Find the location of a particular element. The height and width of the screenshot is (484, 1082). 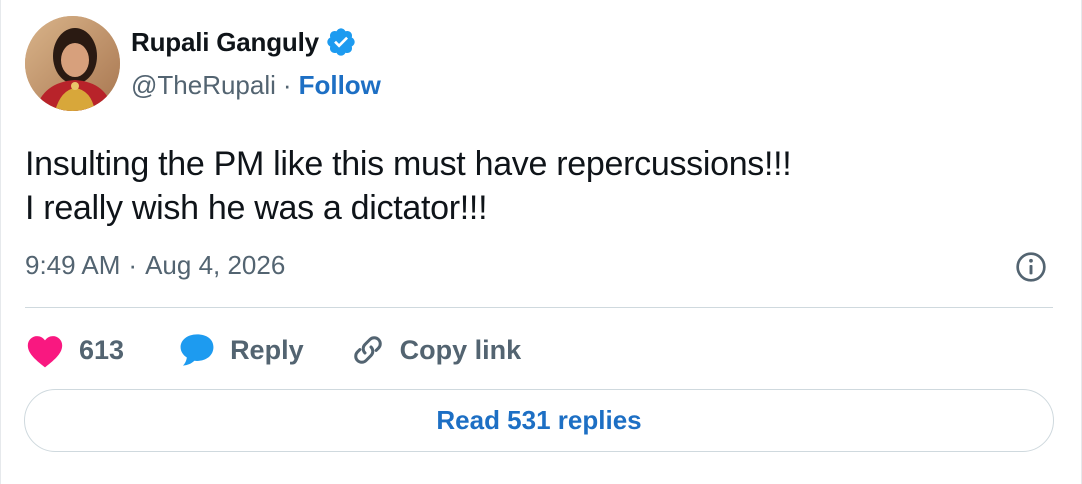

author-handle-row: @TheRupali · Follow is located at coordinates (256, 85).